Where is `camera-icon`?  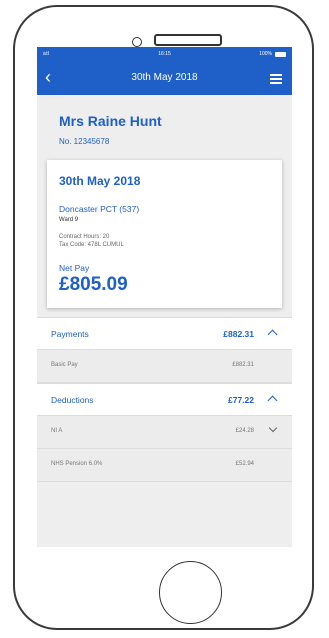
camera-icon is located at coordinates (137, 42).